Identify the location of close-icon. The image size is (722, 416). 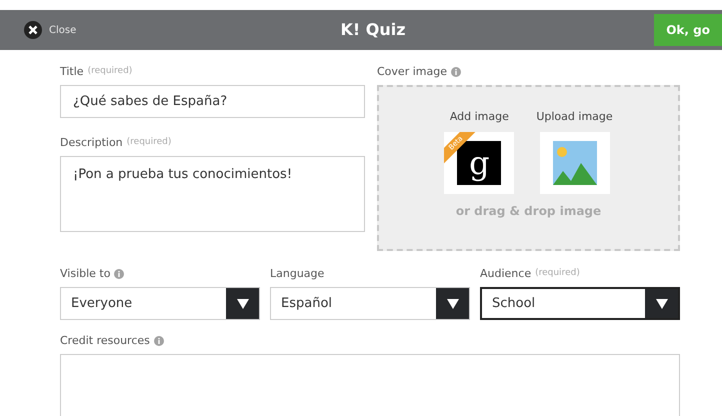
(33, 30).